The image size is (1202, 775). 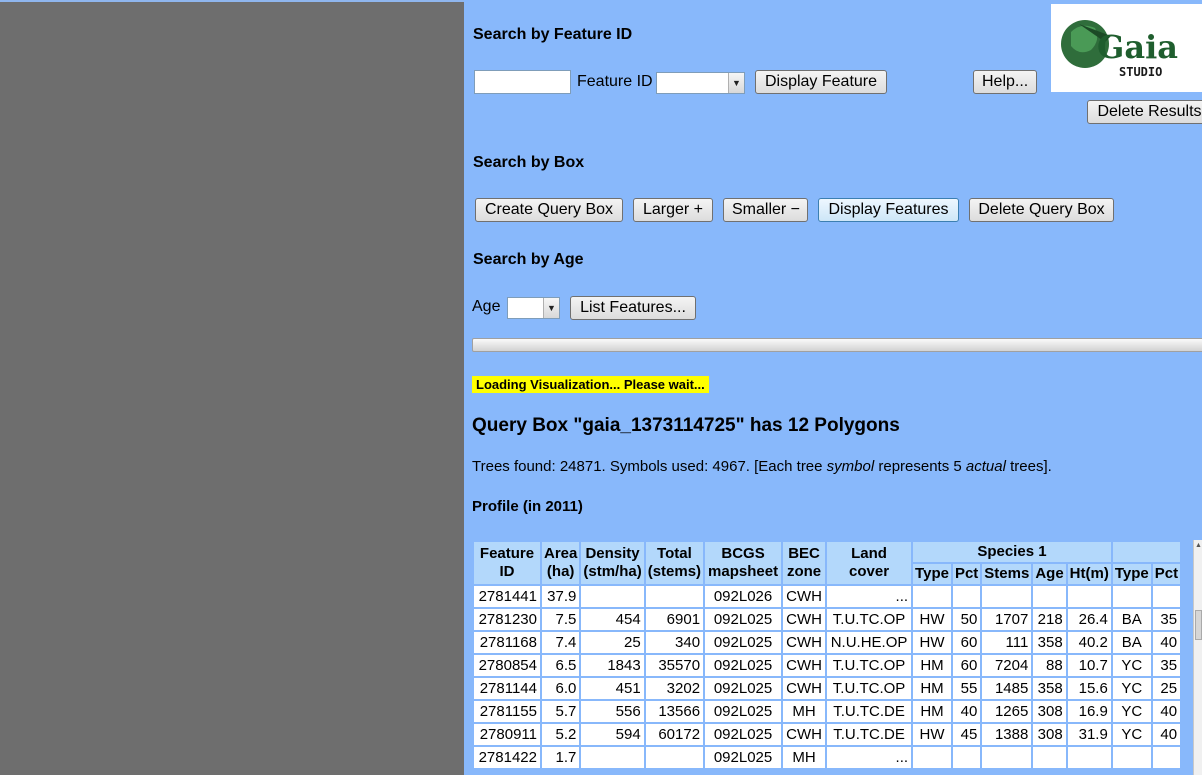 I want to click on table-cell: 1843, so click(x=612, y=665).